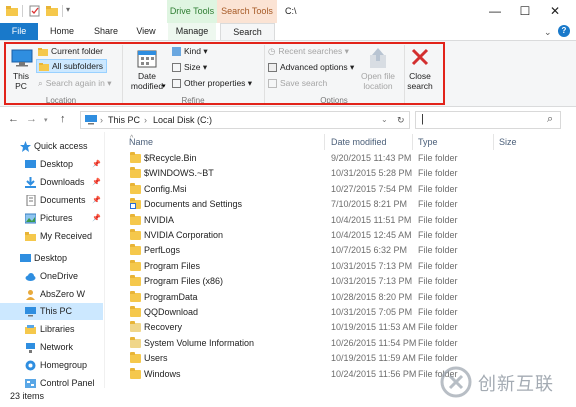 Image resolution: width=576 pixels, height=407 pixels. I want to click on nav-item-libraries: Libraries, so click(51, 329).